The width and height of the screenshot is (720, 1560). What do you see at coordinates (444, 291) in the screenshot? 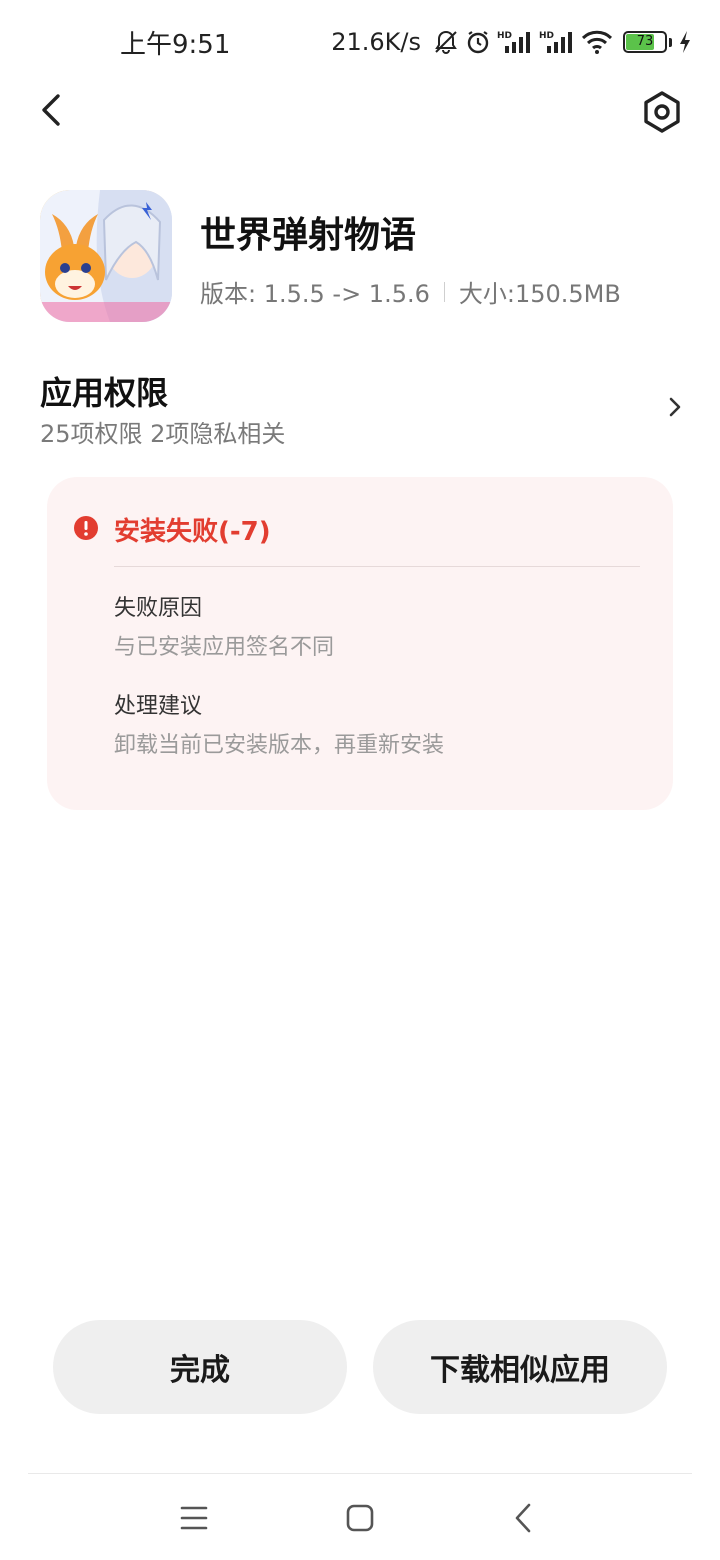
I see `meta-divider` at bounding box center [444, 291].